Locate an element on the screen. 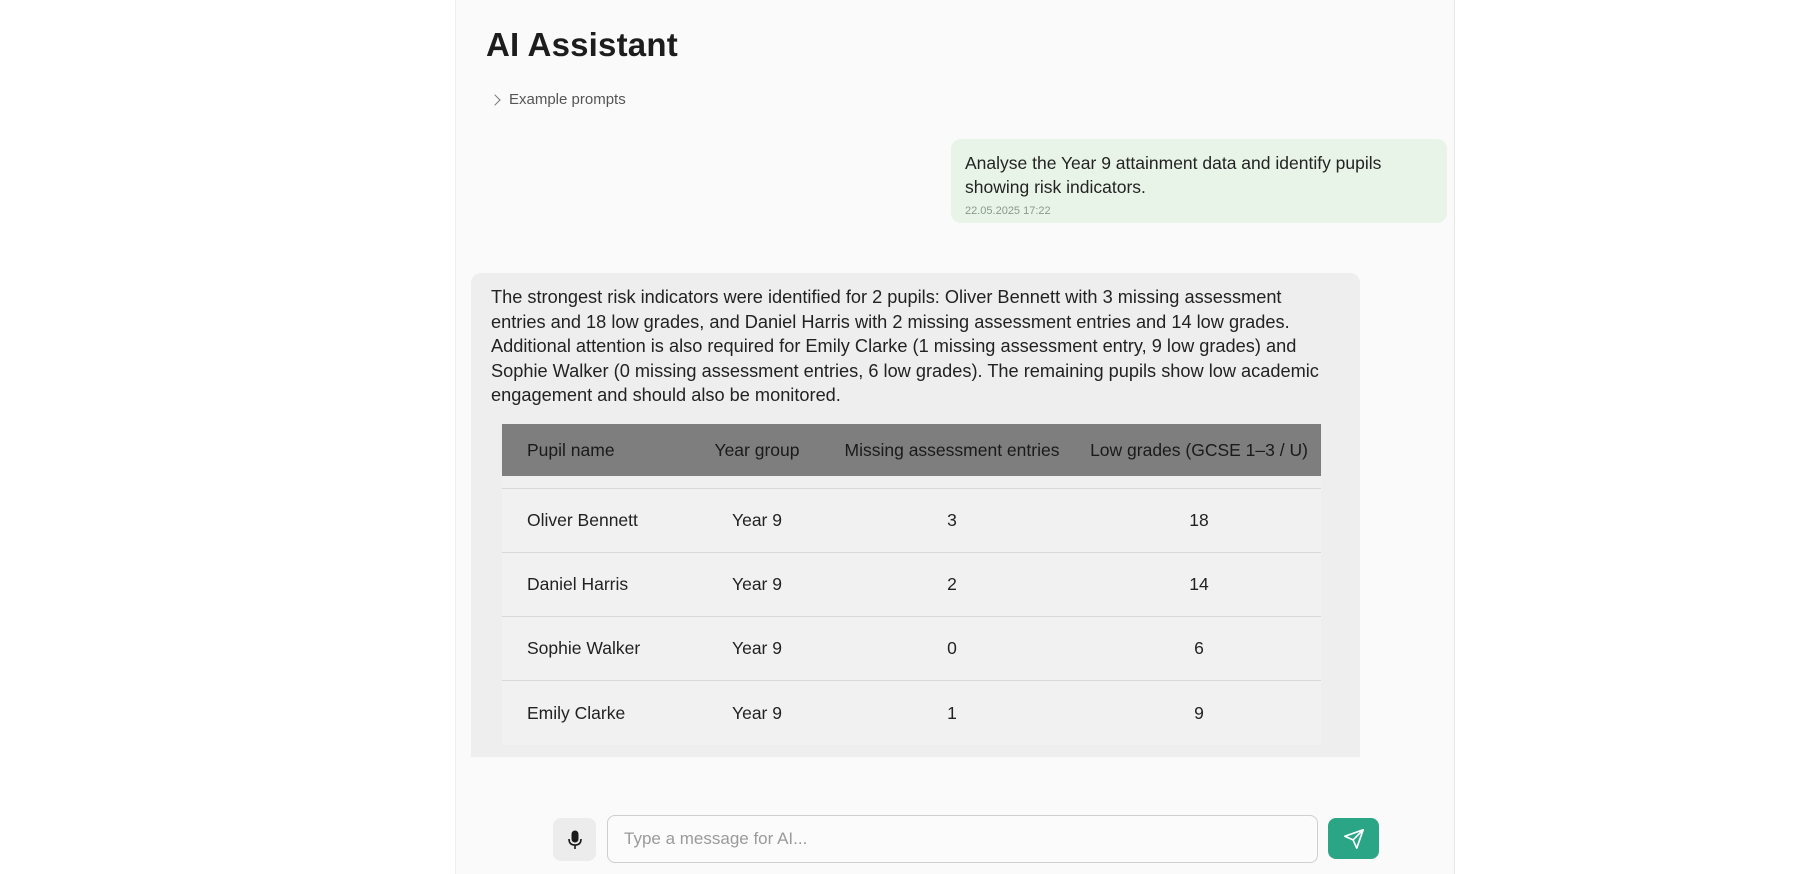 Image resolution: width=1800 pixels, height=874 pixels. example-prompts-label: Example prompts is located at coordinates (567, 99).